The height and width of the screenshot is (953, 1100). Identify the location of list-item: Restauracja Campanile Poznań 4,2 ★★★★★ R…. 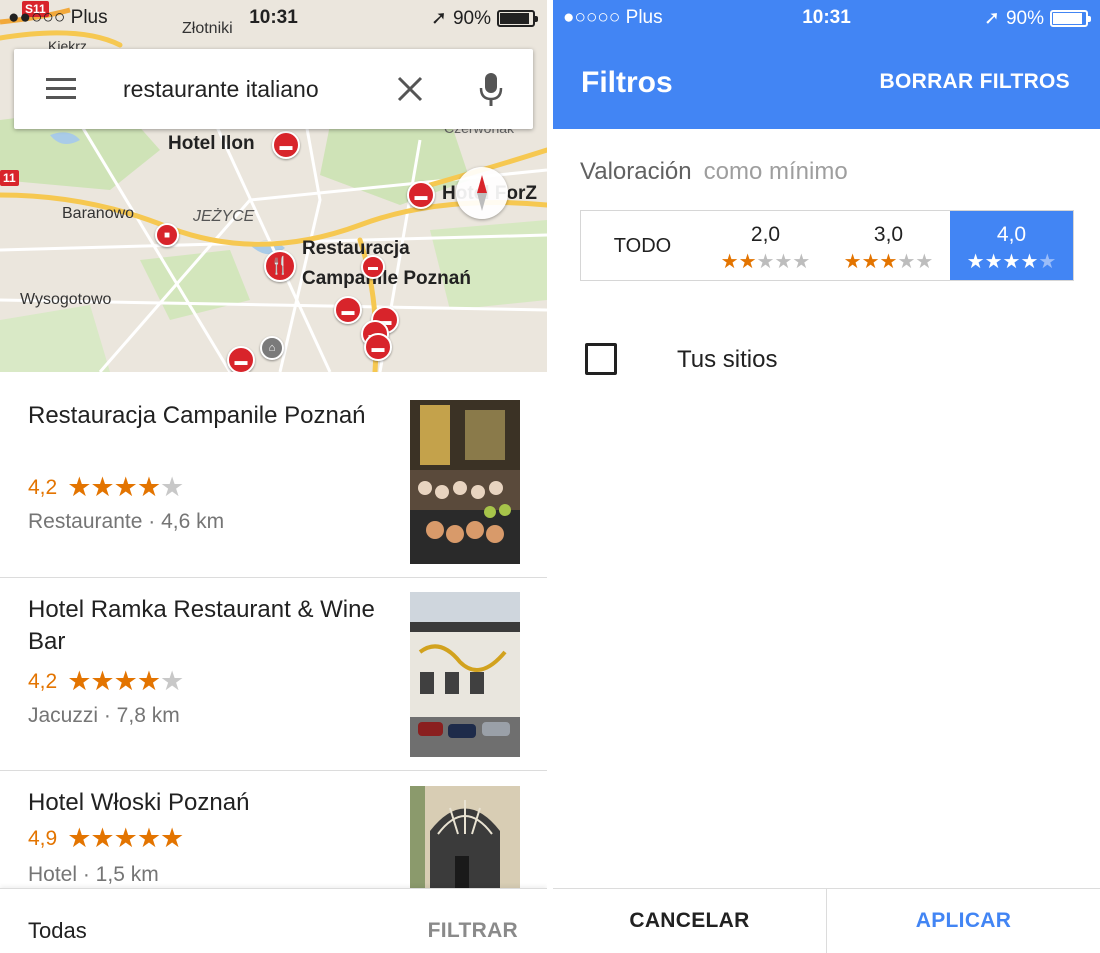
(273, 475).